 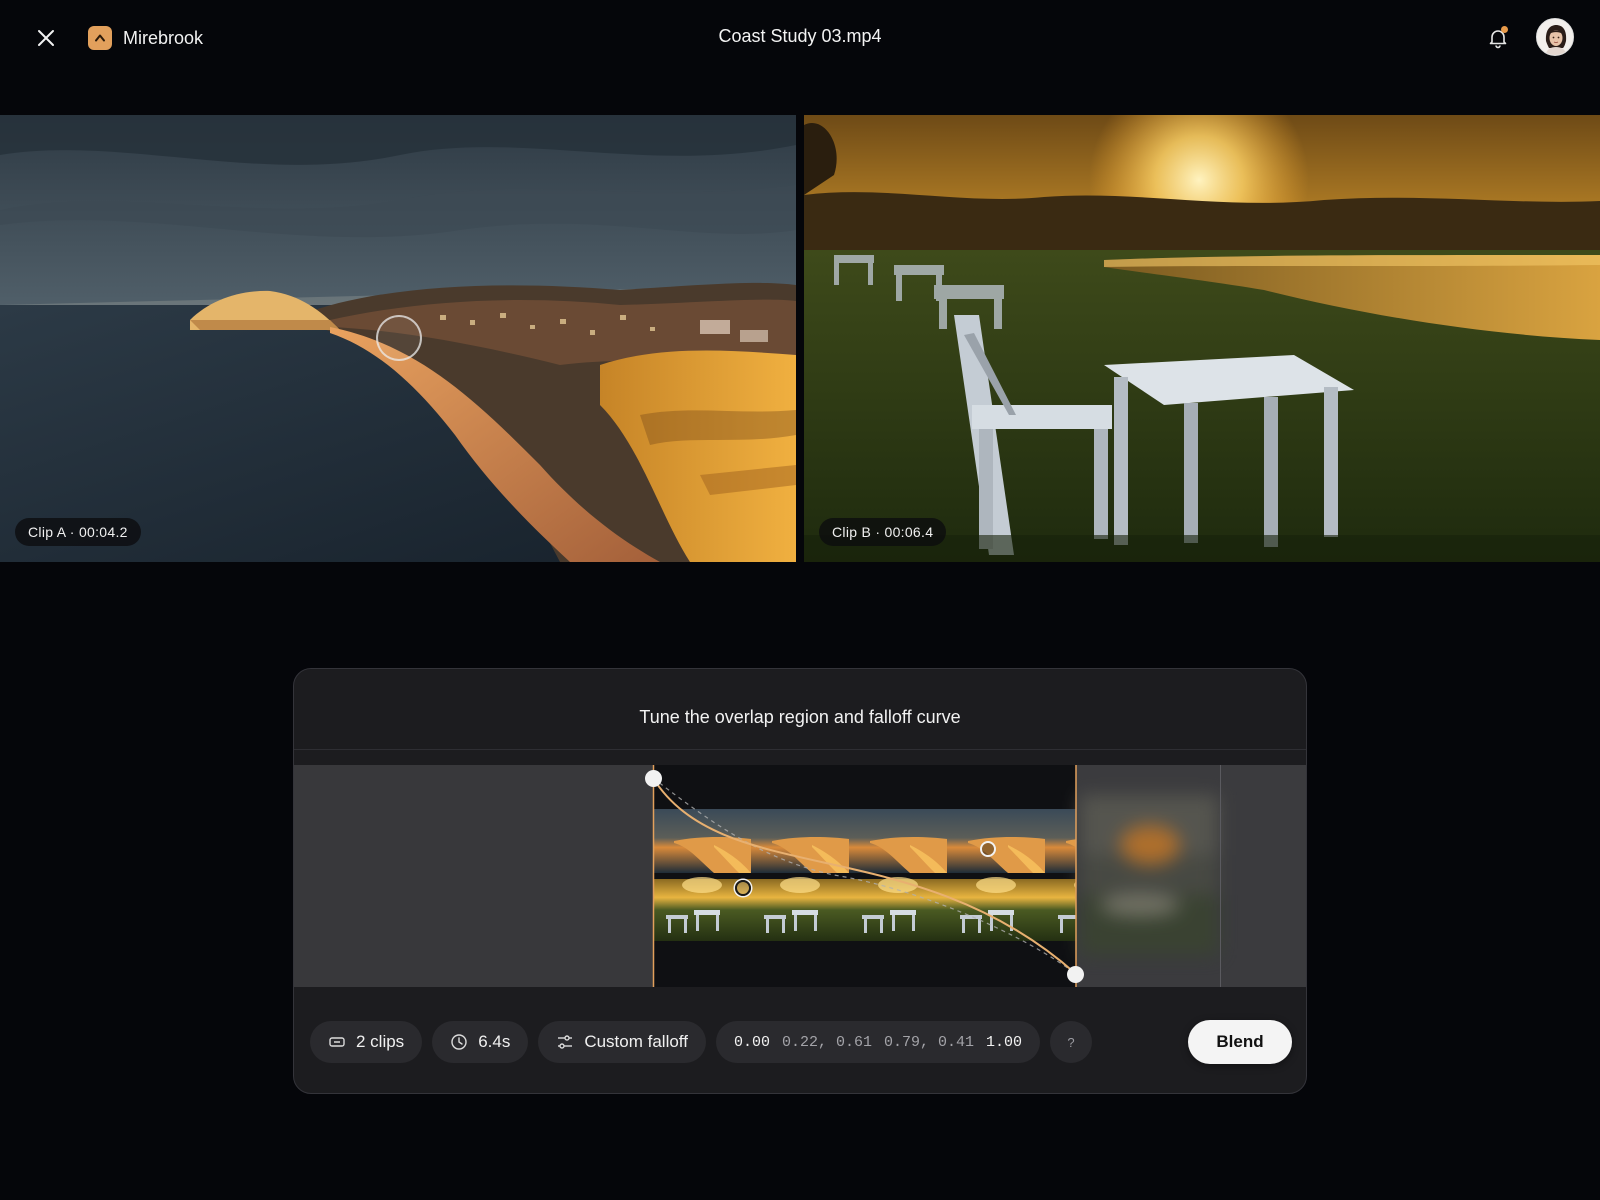 I want to click on curve-p1-value: 0.22, 0.61, so click(x=826, y=1042).